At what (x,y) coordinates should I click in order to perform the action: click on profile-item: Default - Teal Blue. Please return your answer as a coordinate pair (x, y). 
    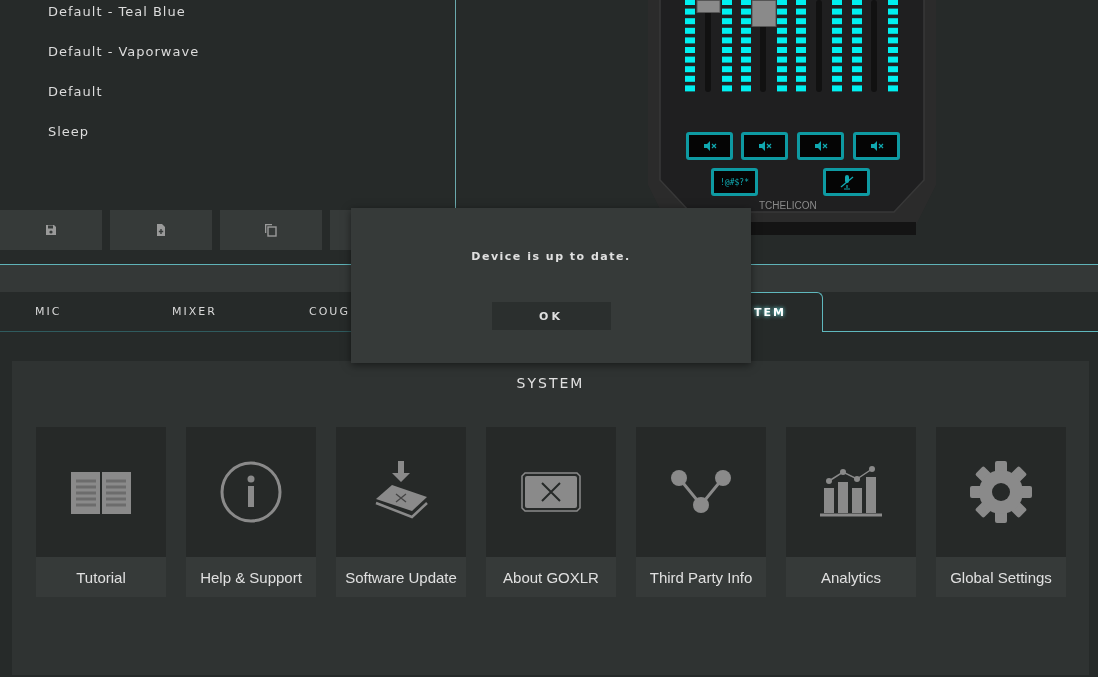
    Looking at the image, I should click on (227, 24).